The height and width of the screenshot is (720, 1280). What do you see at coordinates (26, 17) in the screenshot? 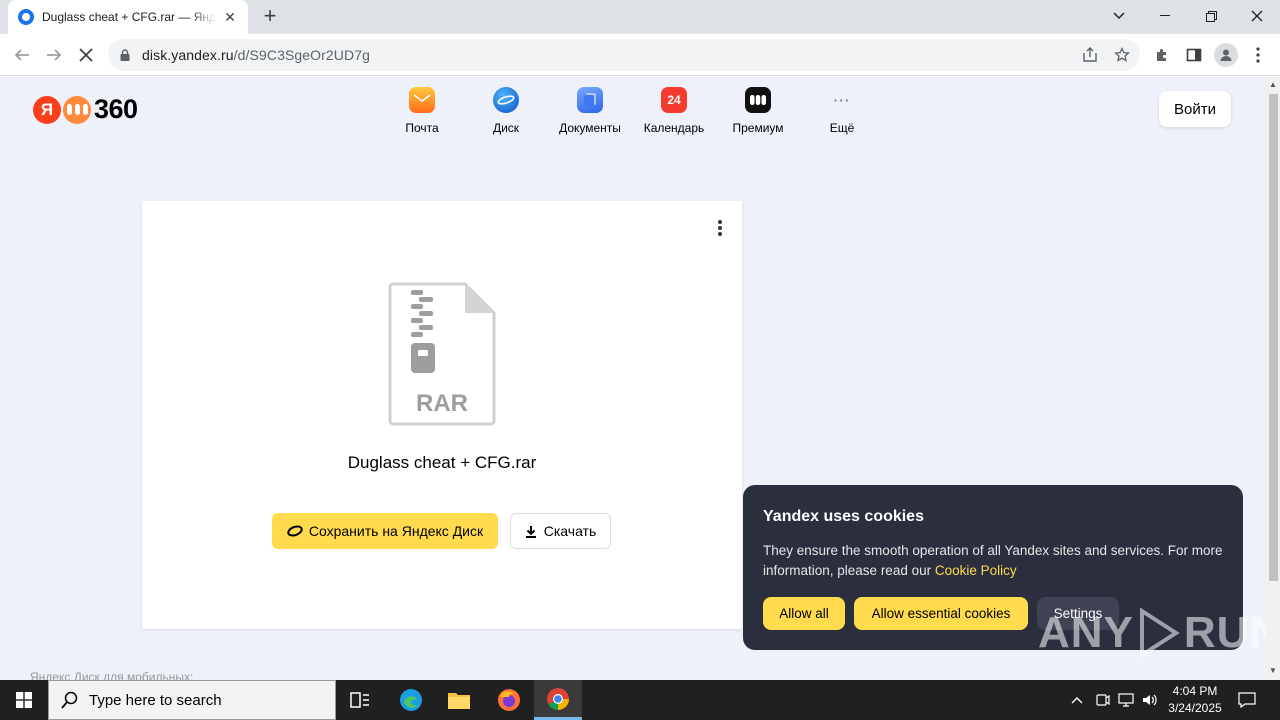
I see `yandex-disk-favicon-icon` at bounding box center [26, 17].